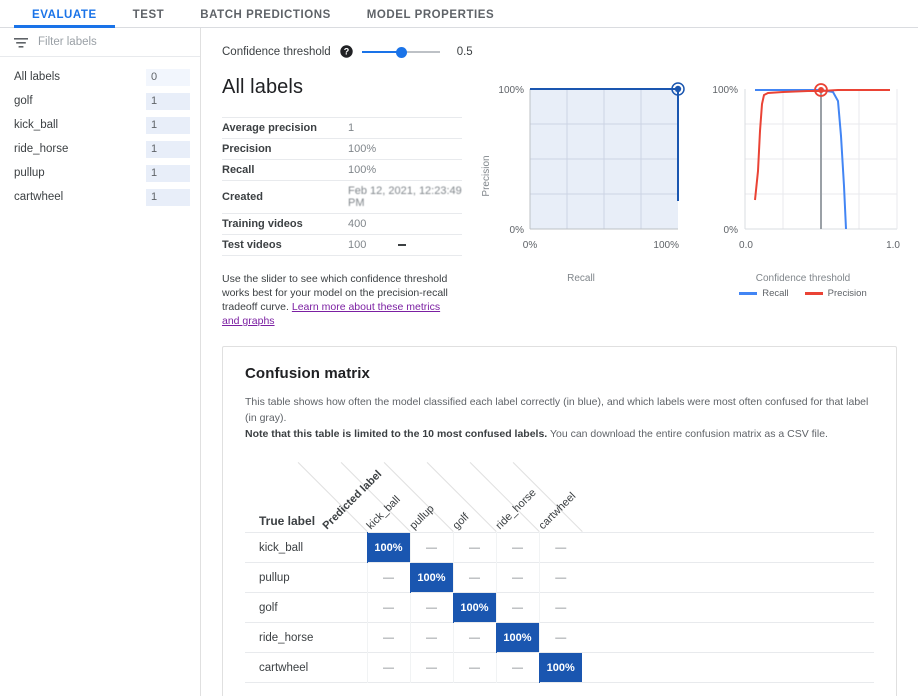  What do you see at coordinates (342, 149) in the screenshot?
I see `table-row: Precision 100%` at bounding box center [342, 149].